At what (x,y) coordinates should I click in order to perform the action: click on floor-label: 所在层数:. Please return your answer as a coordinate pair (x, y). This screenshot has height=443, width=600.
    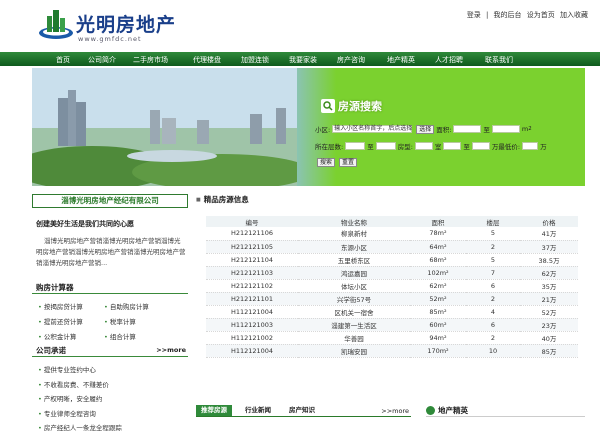
    Looking at the image, I should click on (329, 147).